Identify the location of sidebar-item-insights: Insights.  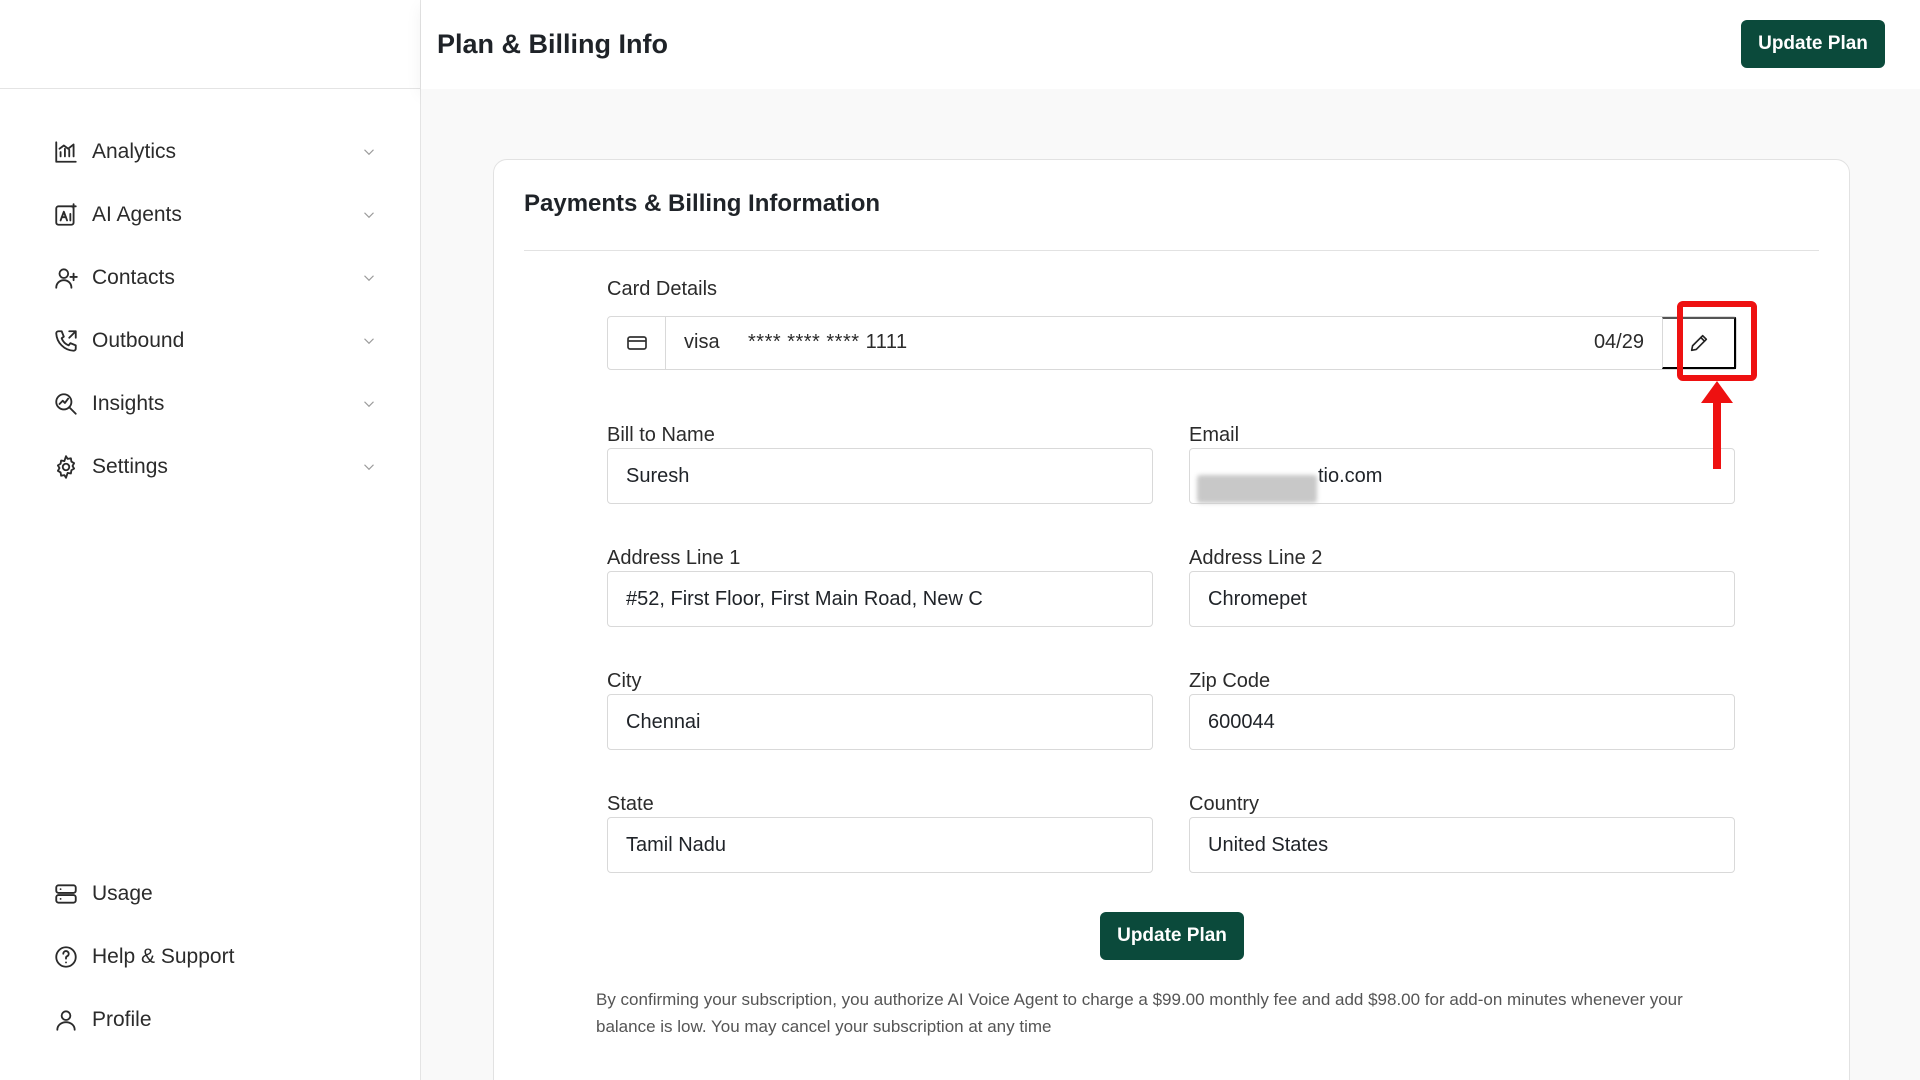
(210, 403).